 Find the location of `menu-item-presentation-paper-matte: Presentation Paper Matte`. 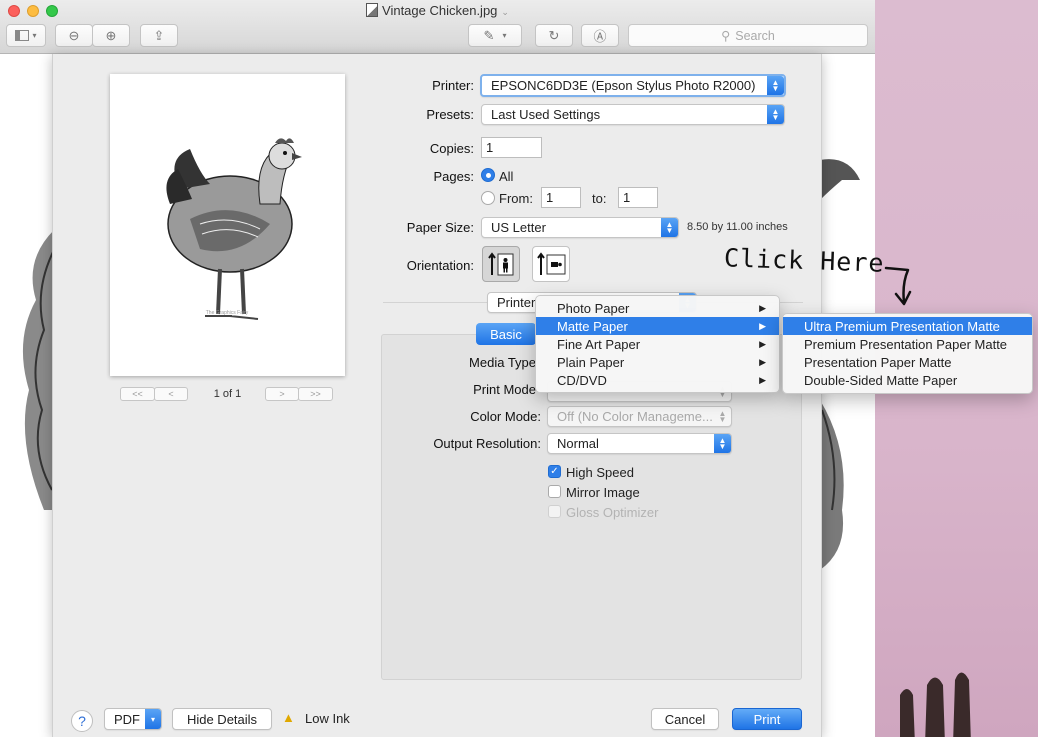

menu-item-presentation-paper-matte: Presentation Paper Matte is located at coordinates (907, 362).